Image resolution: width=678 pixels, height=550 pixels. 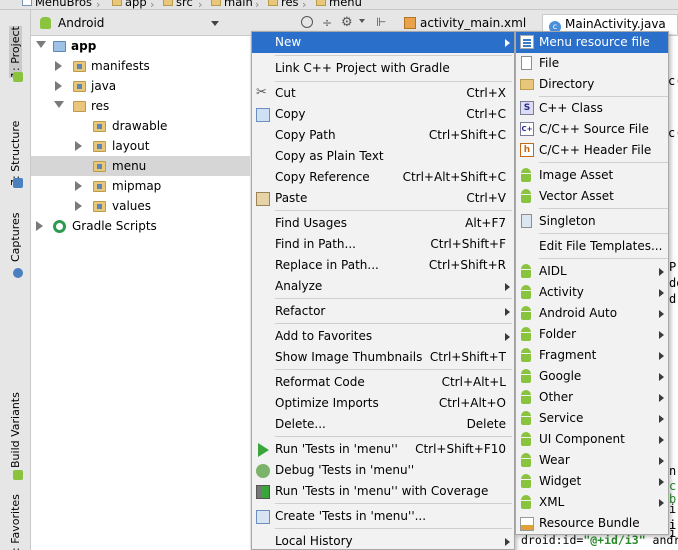 I want to click on submenu-item-widget: Widget, so click(x=592, y=481).